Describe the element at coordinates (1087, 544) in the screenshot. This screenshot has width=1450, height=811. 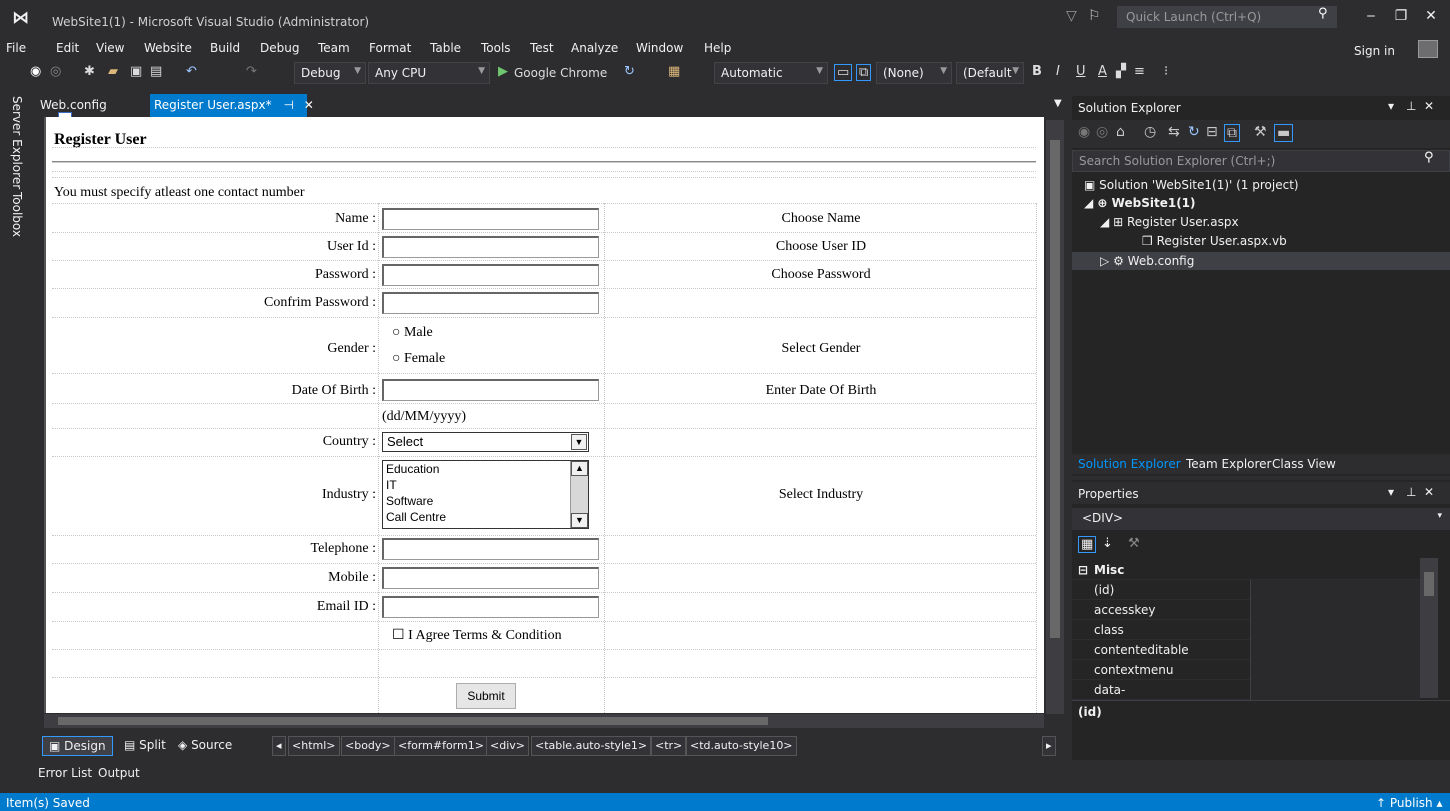
I see `categorized-icon: ▦` at that location.